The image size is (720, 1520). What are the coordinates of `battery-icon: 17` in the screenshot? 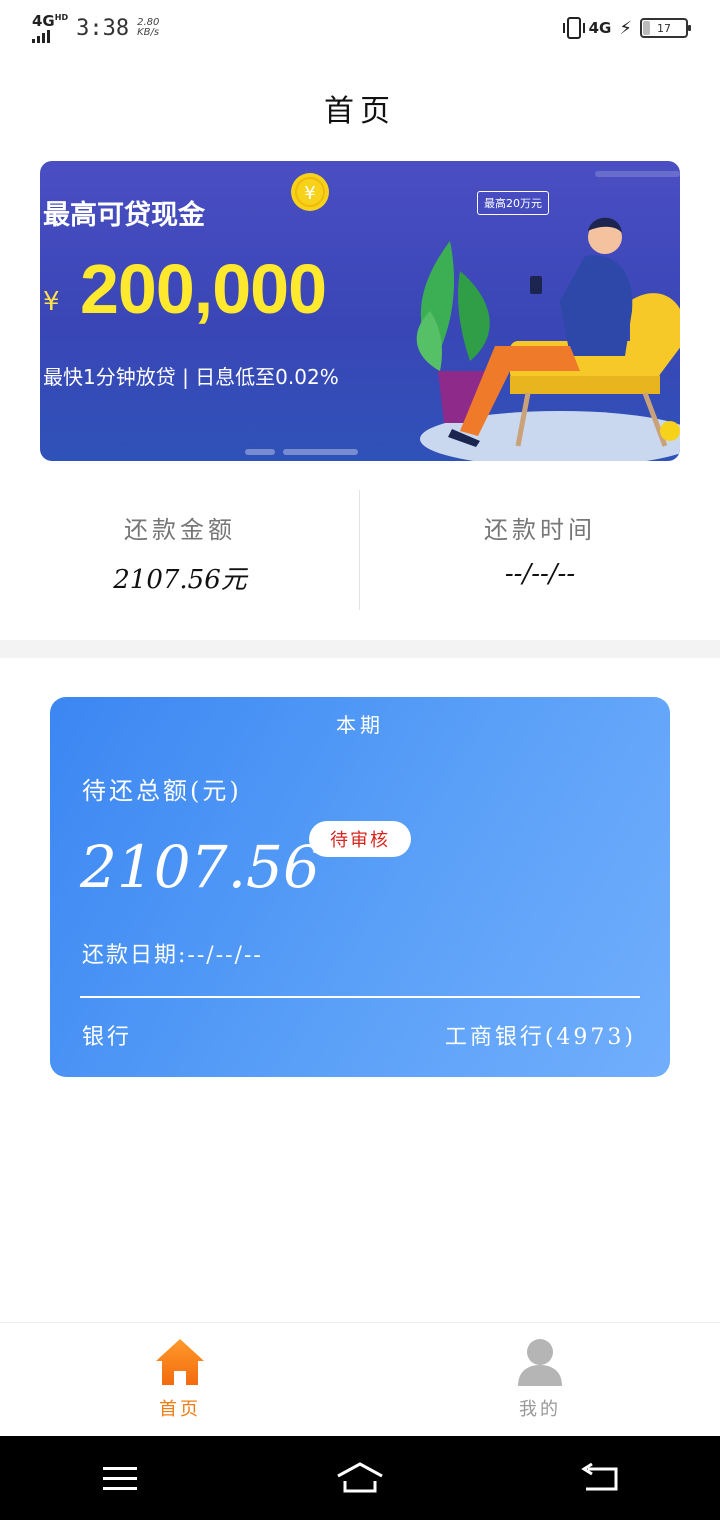 It's located at (665, 28).